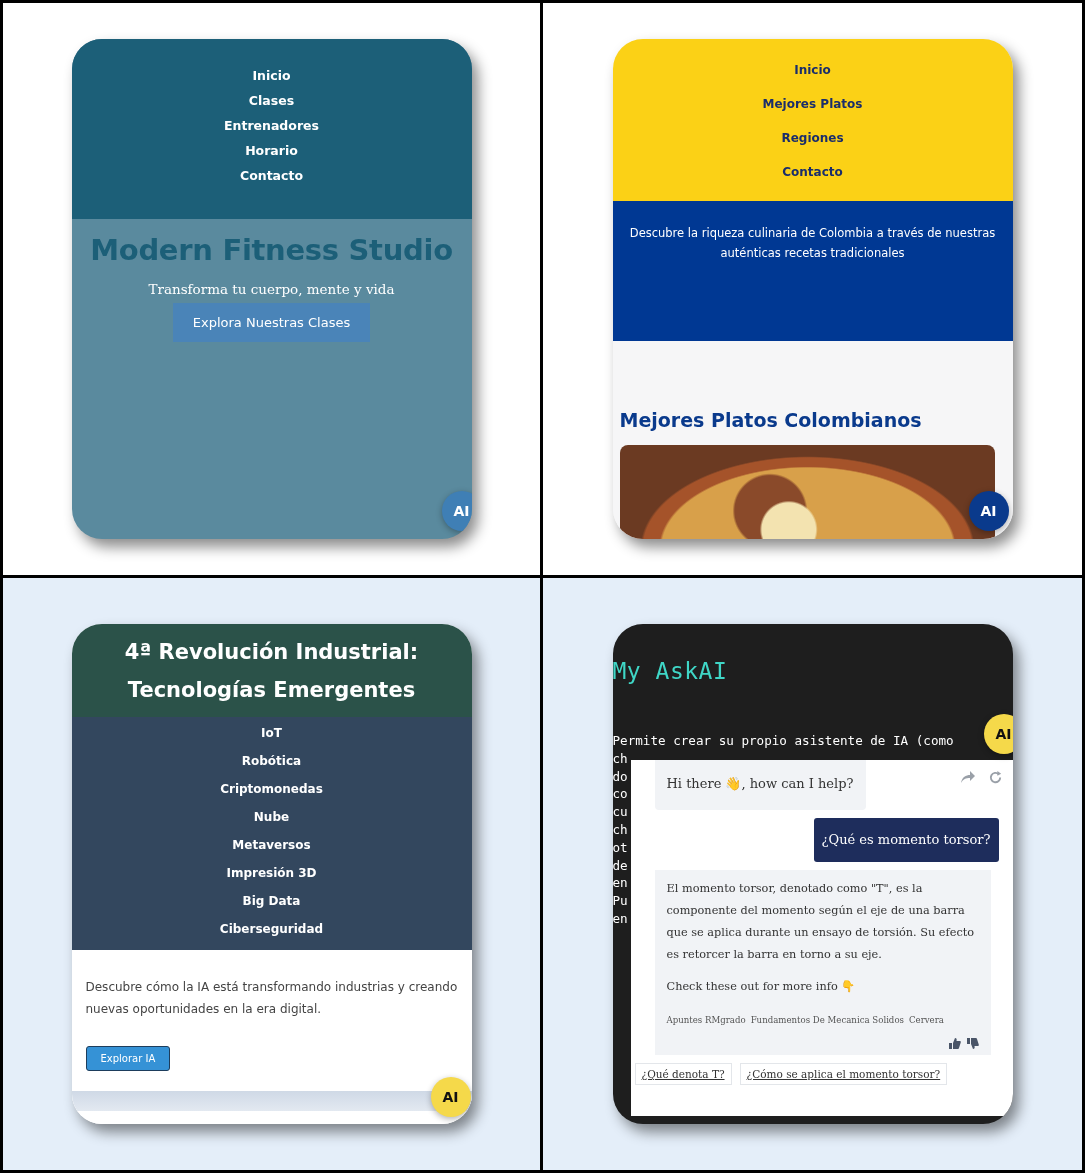  I want to click on nav-link: IoT, so click(271, 733).